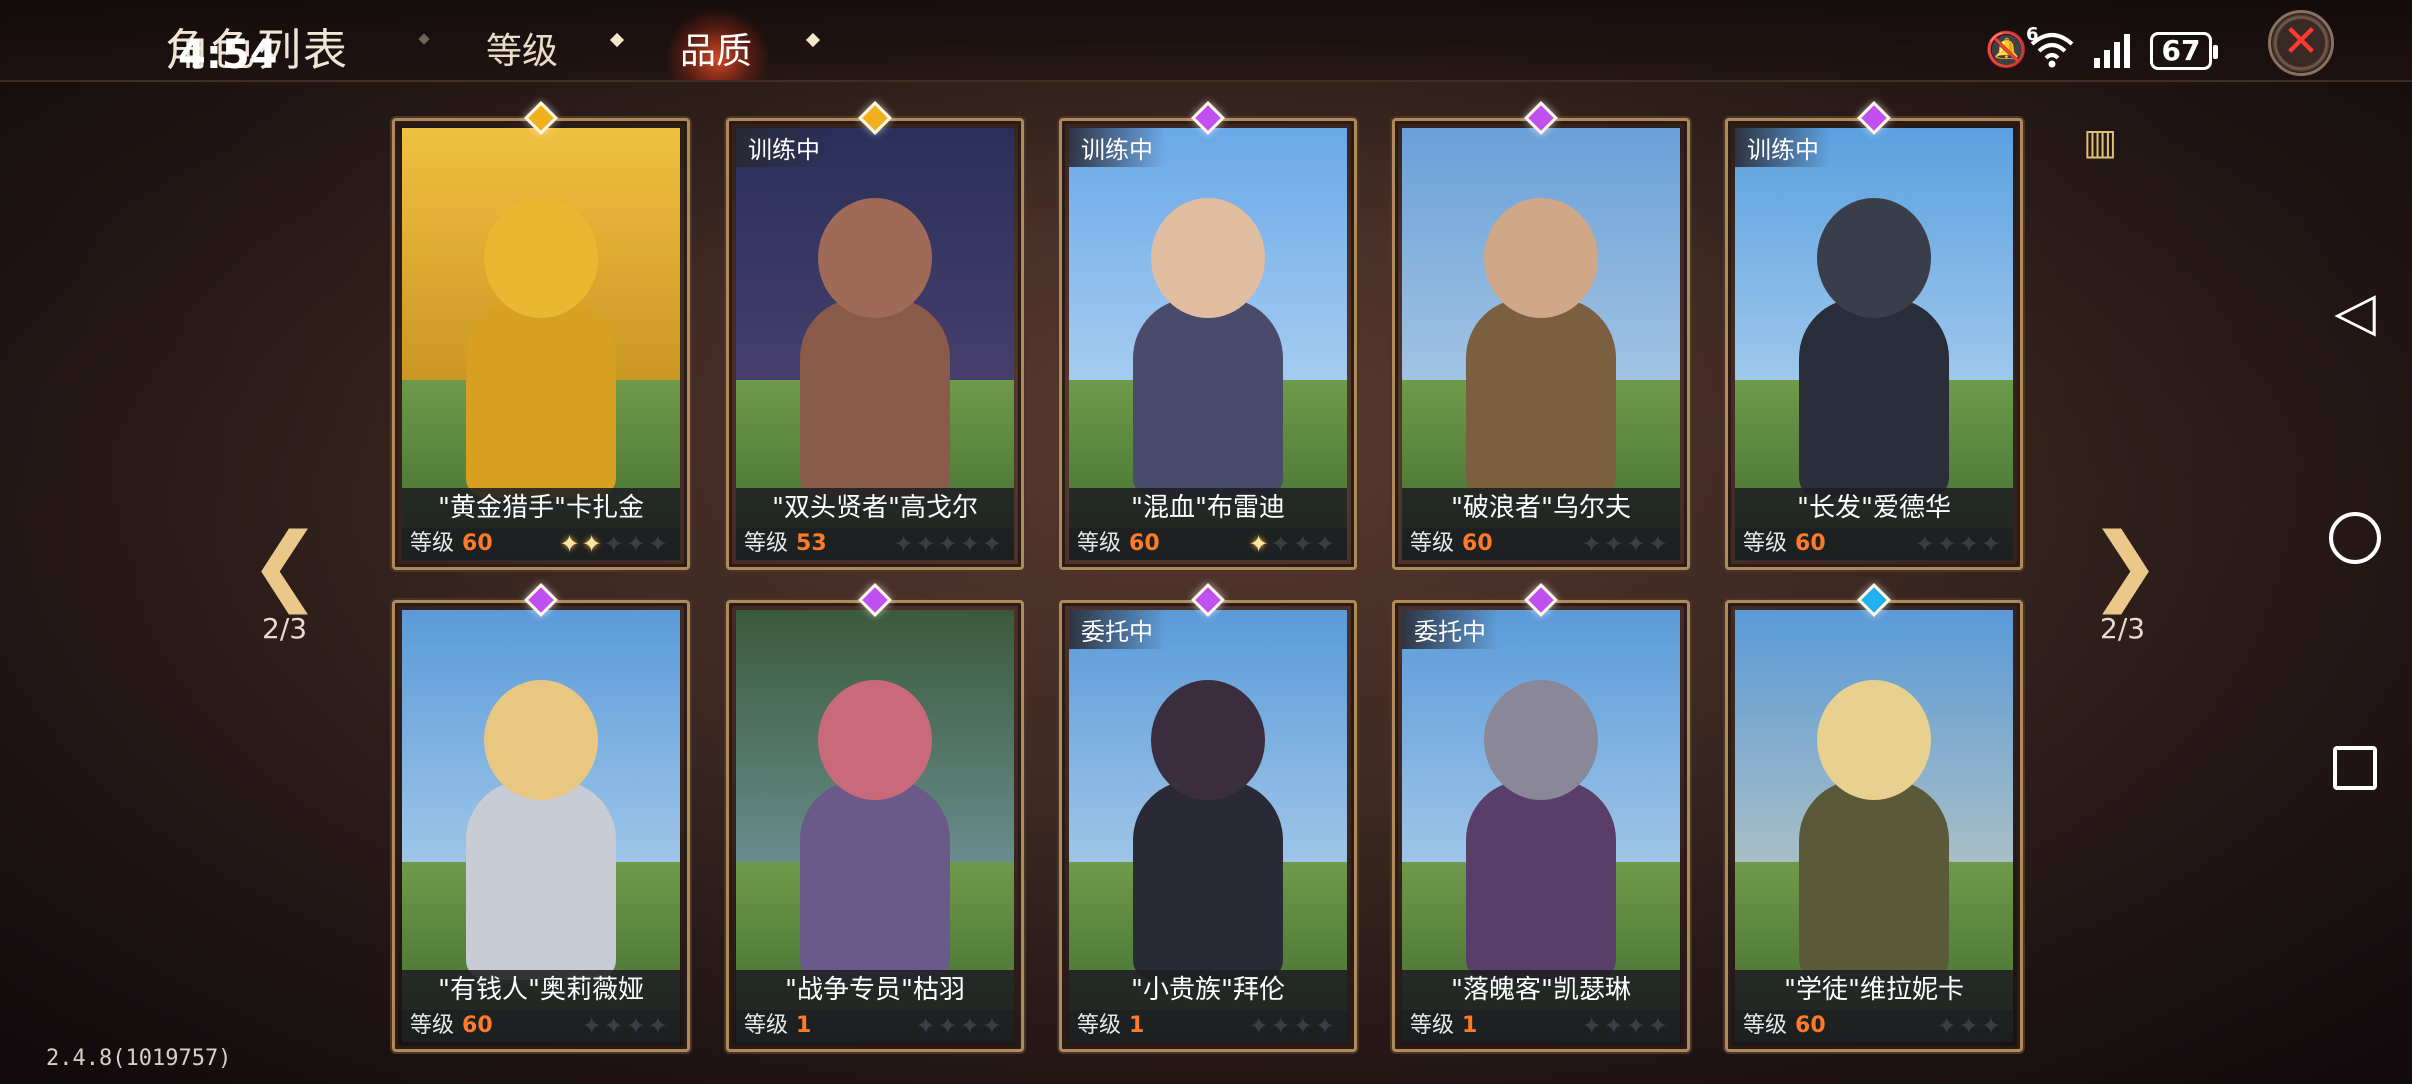 This screenshot has height=1084, width=2412. What do you see at coordinates (541, 544) in the screenshot?
I see `level-row: 等级 60 ✦✦✦✦✦` at bounding box center [541, 544].